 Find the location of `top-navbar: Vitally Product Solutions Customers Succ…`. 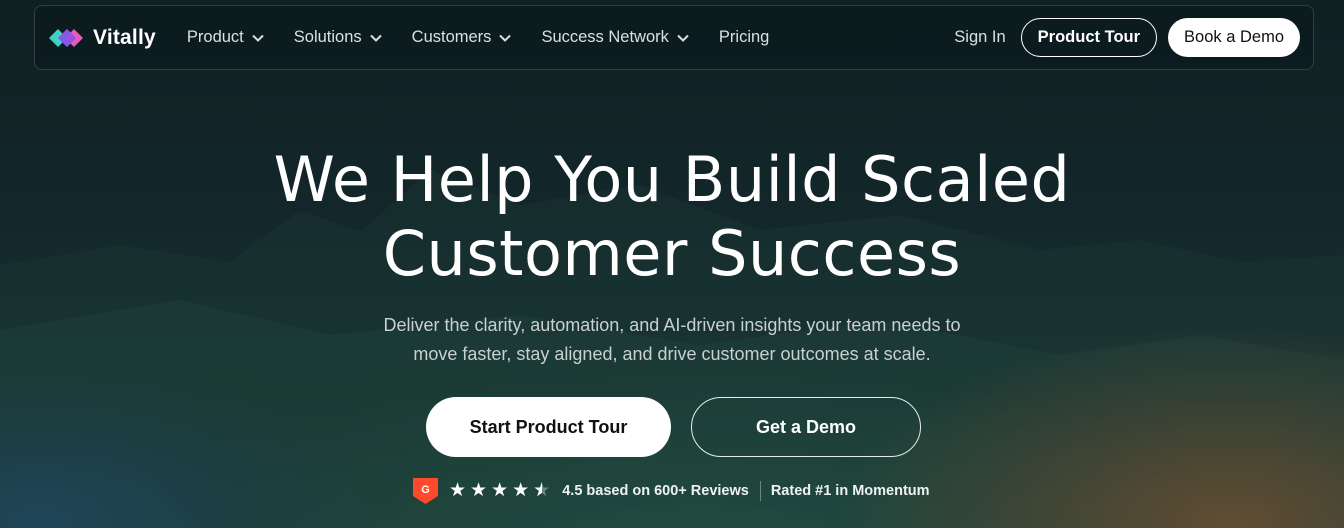

top-navbar: Vitally Product Solutions Customers Succ… is located at coordinates (674, 37).